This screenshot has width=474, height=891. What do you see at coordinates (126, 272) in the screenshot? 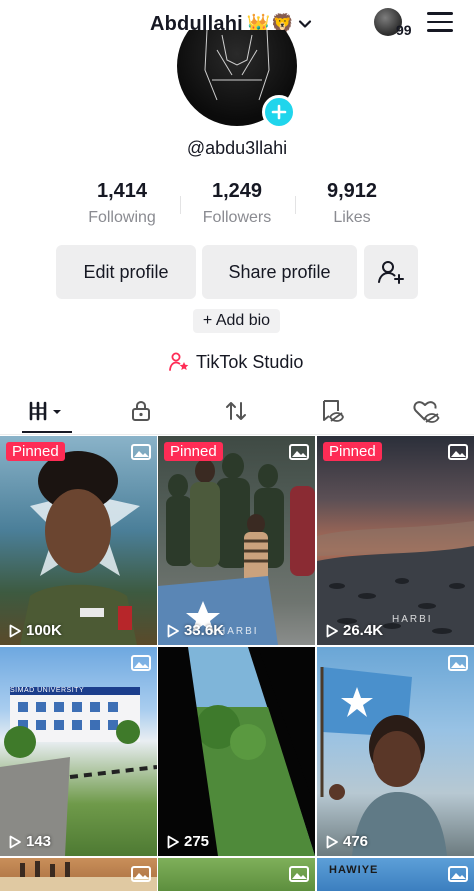
I see `edit-profile-button: Edit profile` at bounding box center [126, 272].